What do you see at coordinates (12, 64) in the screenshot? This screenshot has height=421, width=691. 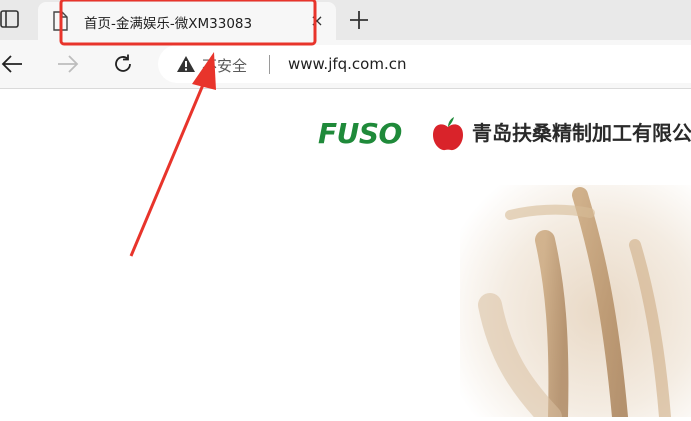 I see `back-arrow-icon` at bounding box center [12, 64].